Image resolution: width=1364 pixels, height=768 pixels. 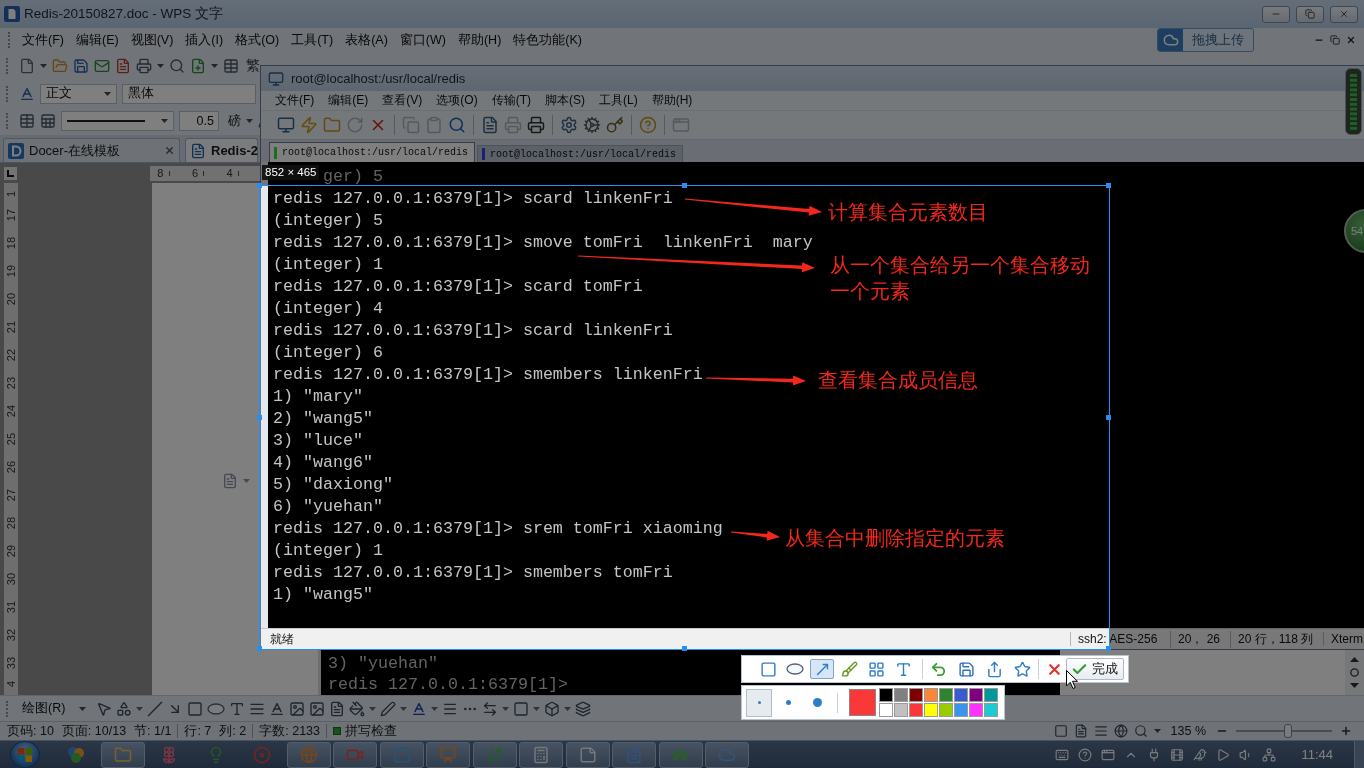 What do you see at coordinates (1287, 731) in the screenshot?
I see `slider-thumb` at bounding box center [1287, 731].